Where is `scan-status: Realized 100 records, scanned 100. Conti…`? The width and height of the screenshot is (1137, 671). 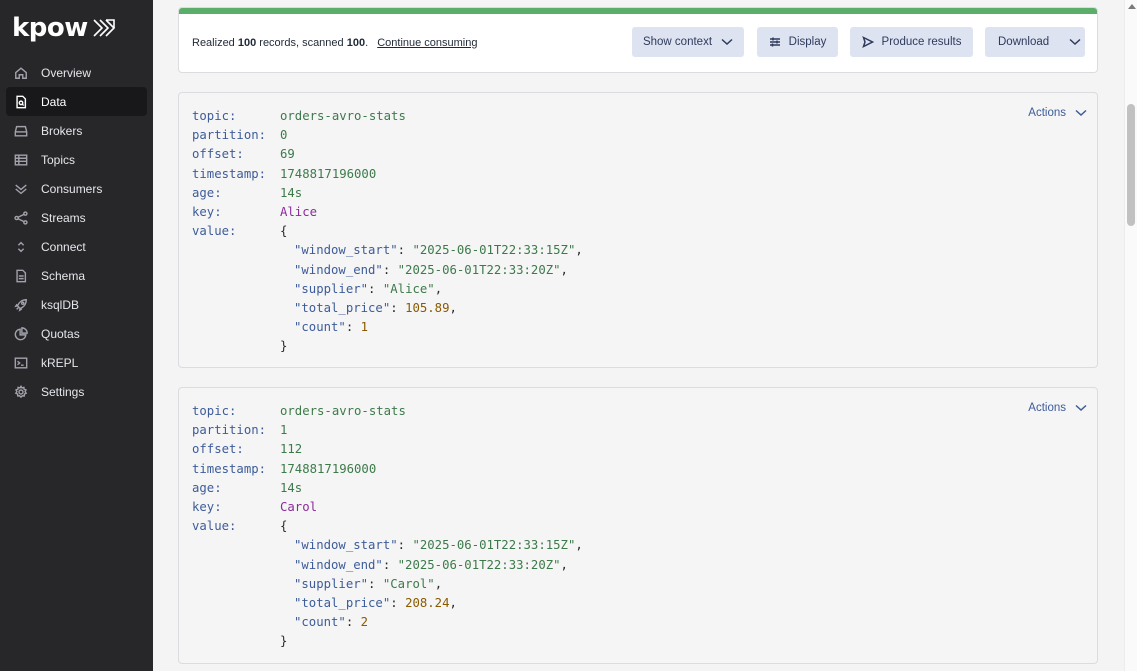 scan-status: Realized 100 records, scanned 100. Conti… is located at coordinates (335, 43).